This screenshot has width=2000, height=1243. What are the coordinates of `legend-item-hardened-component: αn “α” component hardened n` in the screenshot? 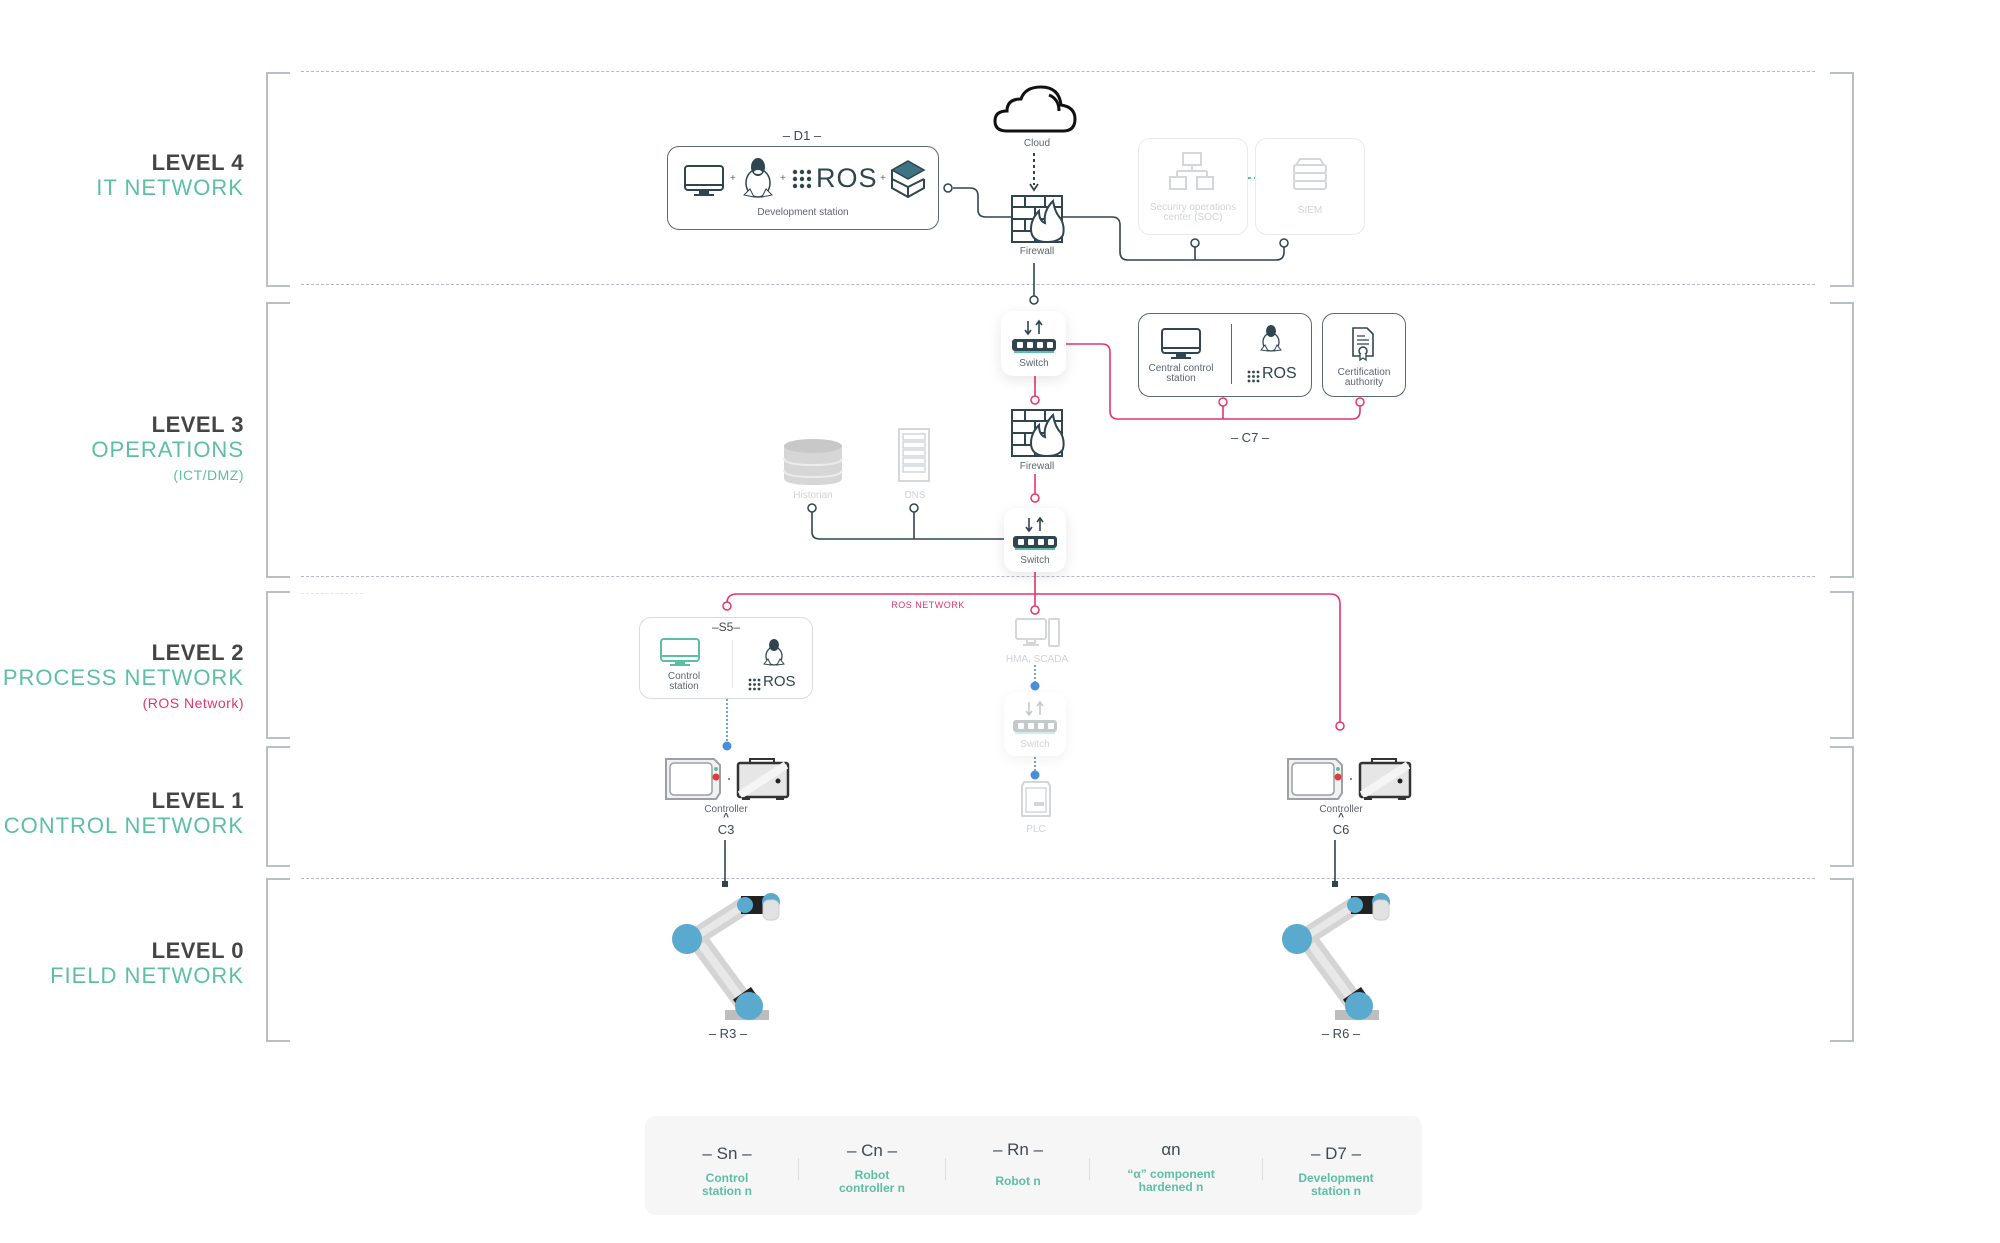 It's located at (1171, 1167).